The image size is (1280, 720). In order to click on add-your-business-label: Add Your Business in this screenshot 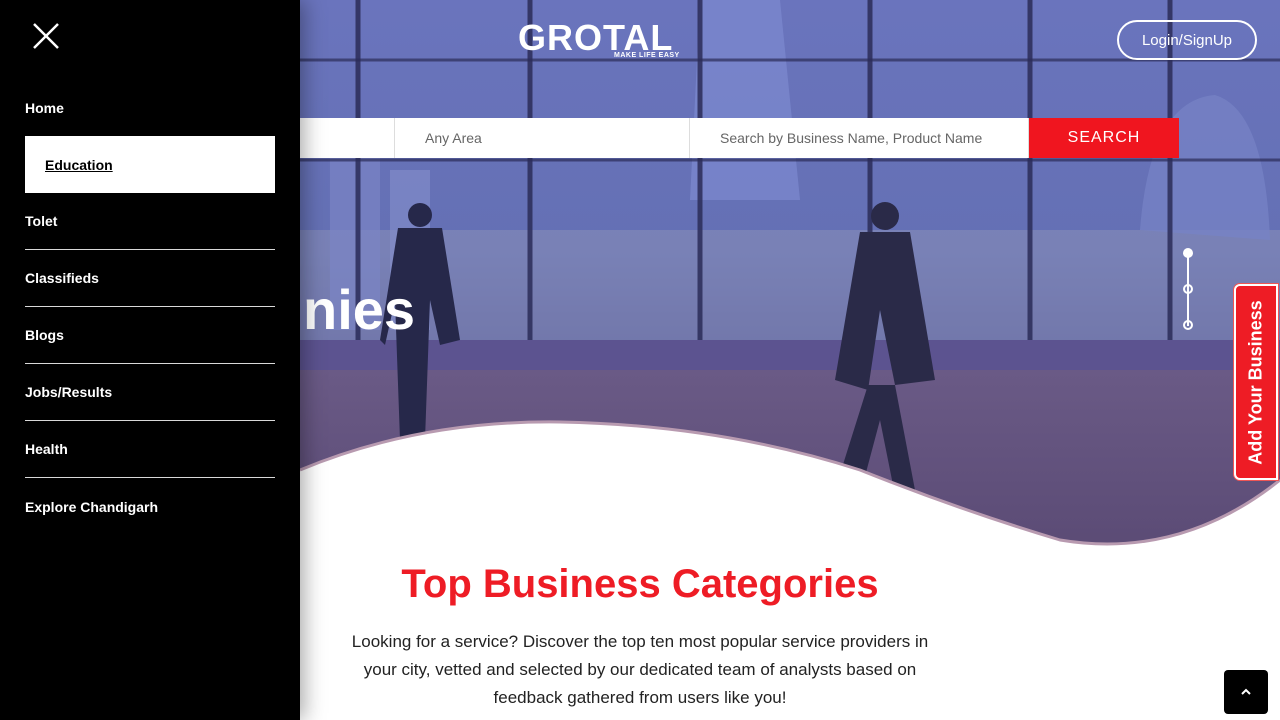, I will do `click(1255, 382)`.